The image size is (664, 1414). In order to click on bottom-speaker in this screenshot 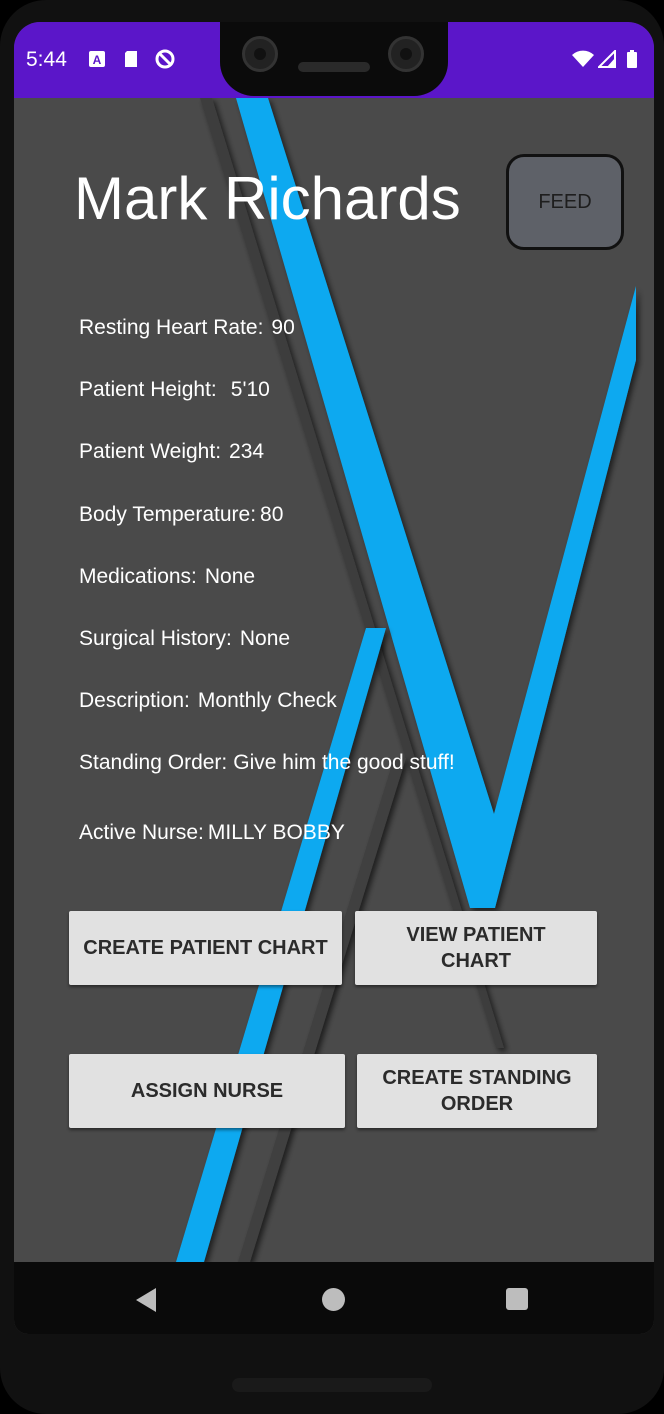, I will do `click(332, 1385)`.